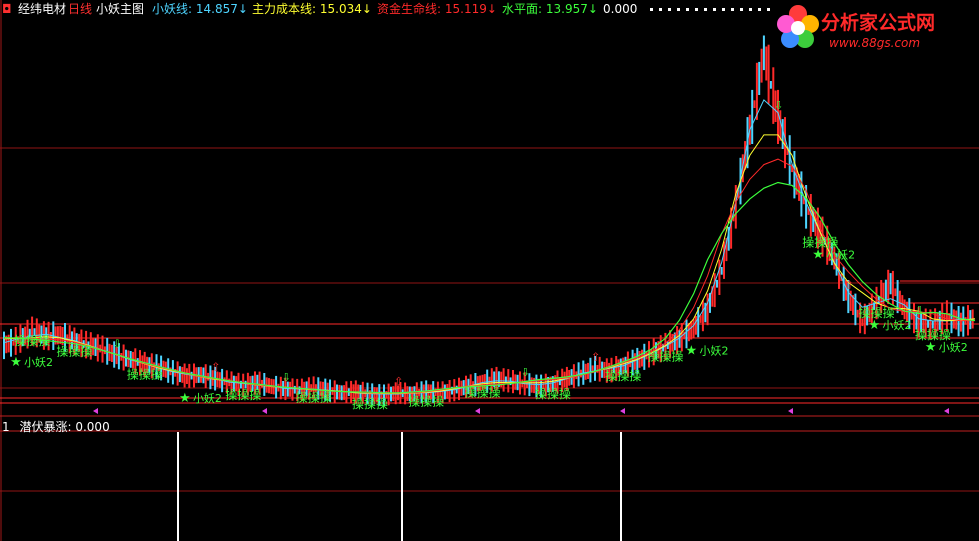 The height and width of the screenshot is (541, 979). What do you see at coordinates (6, 427) in the screenshot?
I see `subpanel-index: 1` at bounding box center [6, 427].